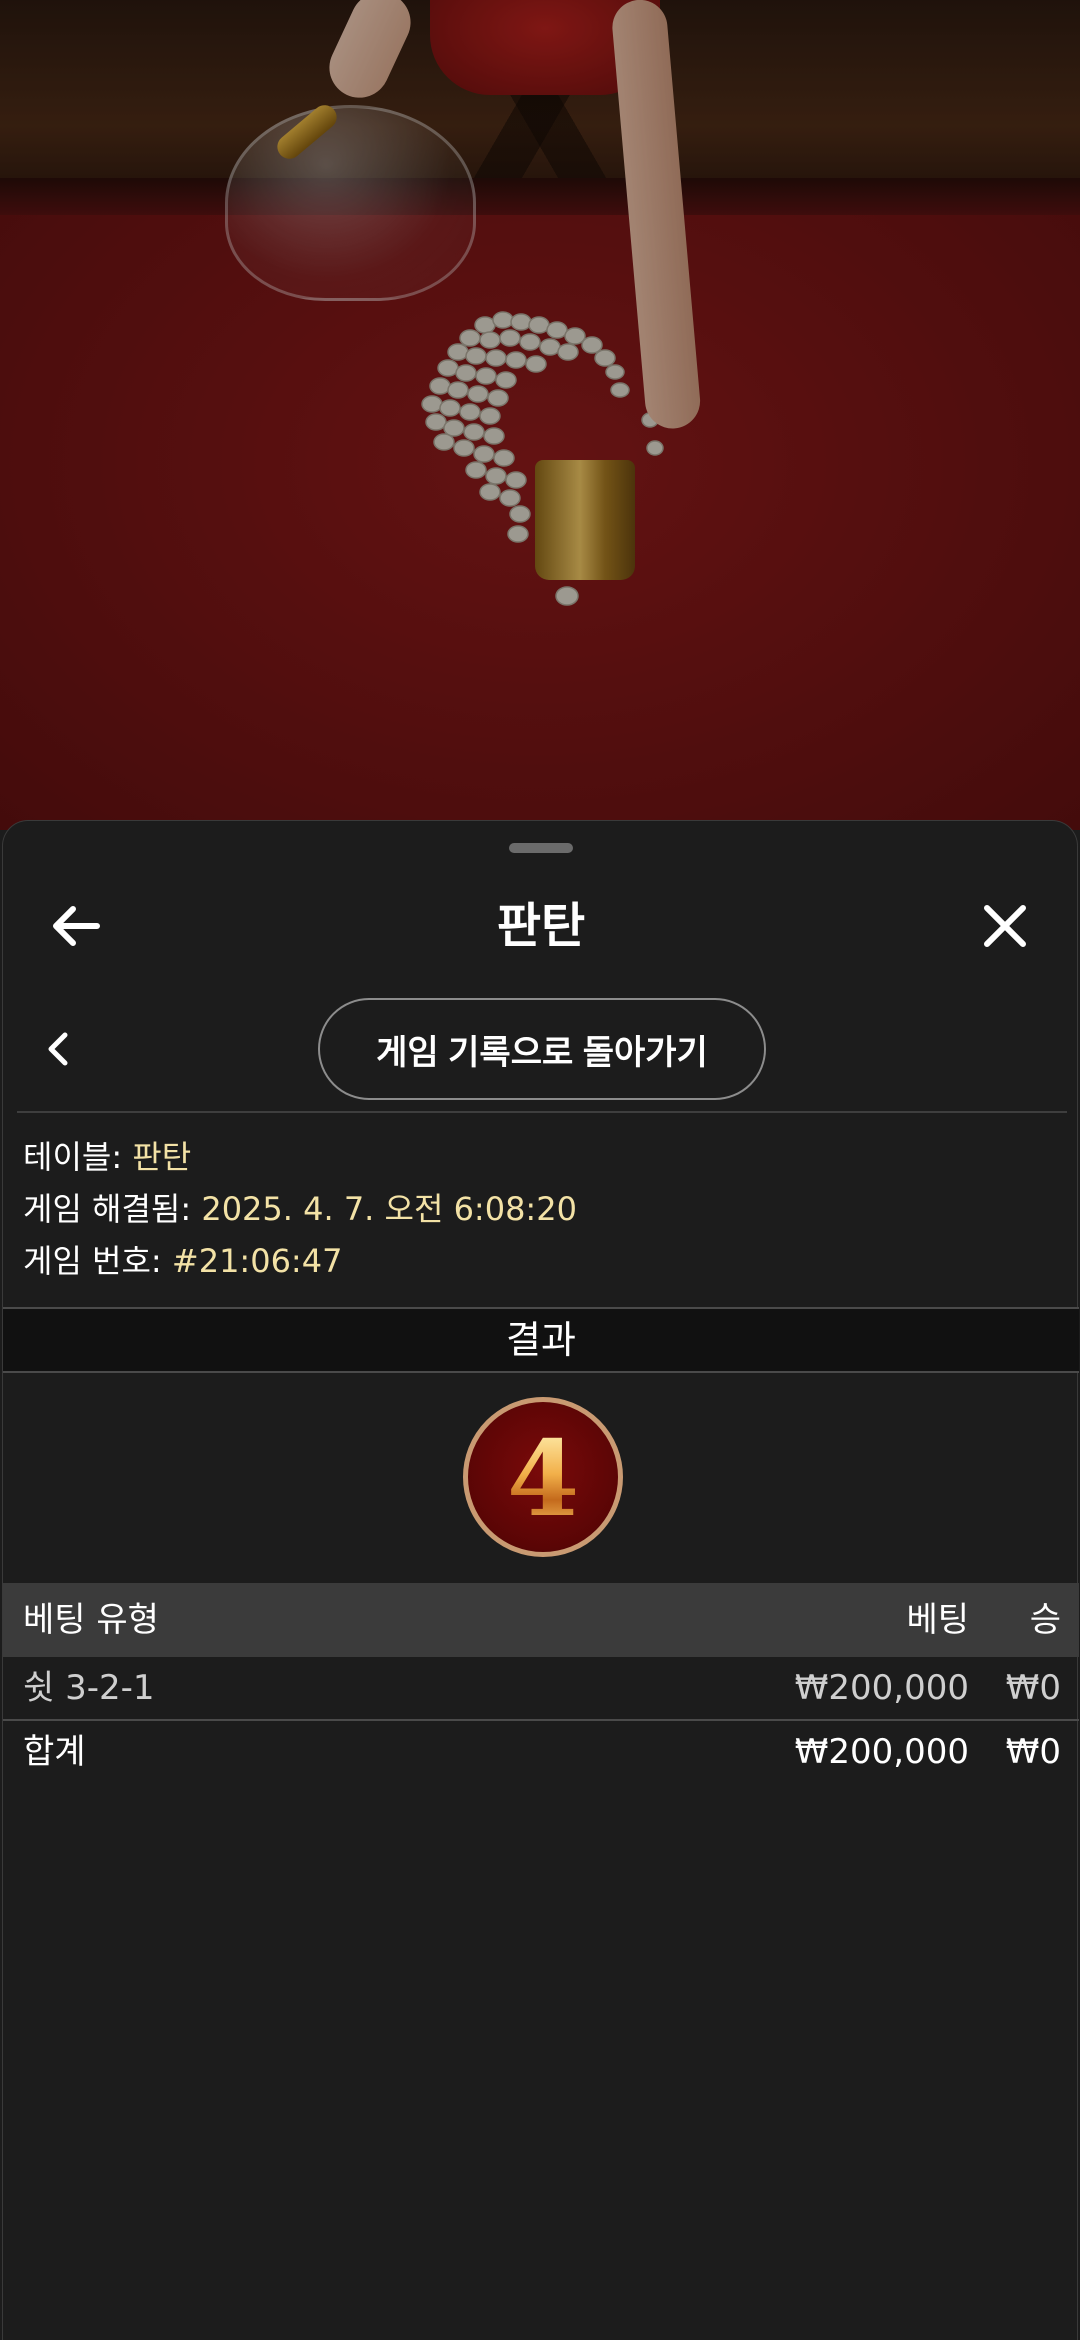 Image resolution: width=1080 pixels, height=2340 pixels. I want to click on total-row: 합계 ₩200,000 ₩0, so click(541, 1752).